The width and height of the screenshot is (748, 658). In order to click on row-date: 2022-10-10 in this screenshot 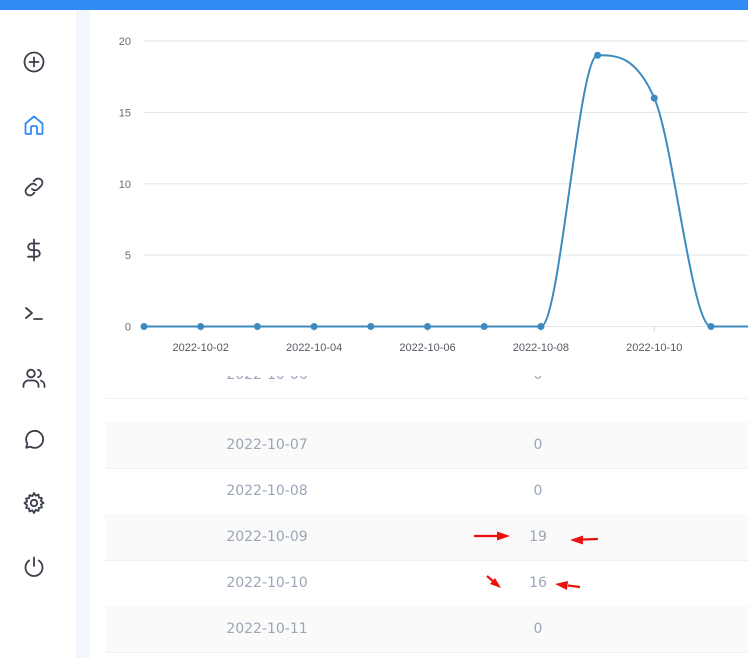, I will do `click(267, 583)`.